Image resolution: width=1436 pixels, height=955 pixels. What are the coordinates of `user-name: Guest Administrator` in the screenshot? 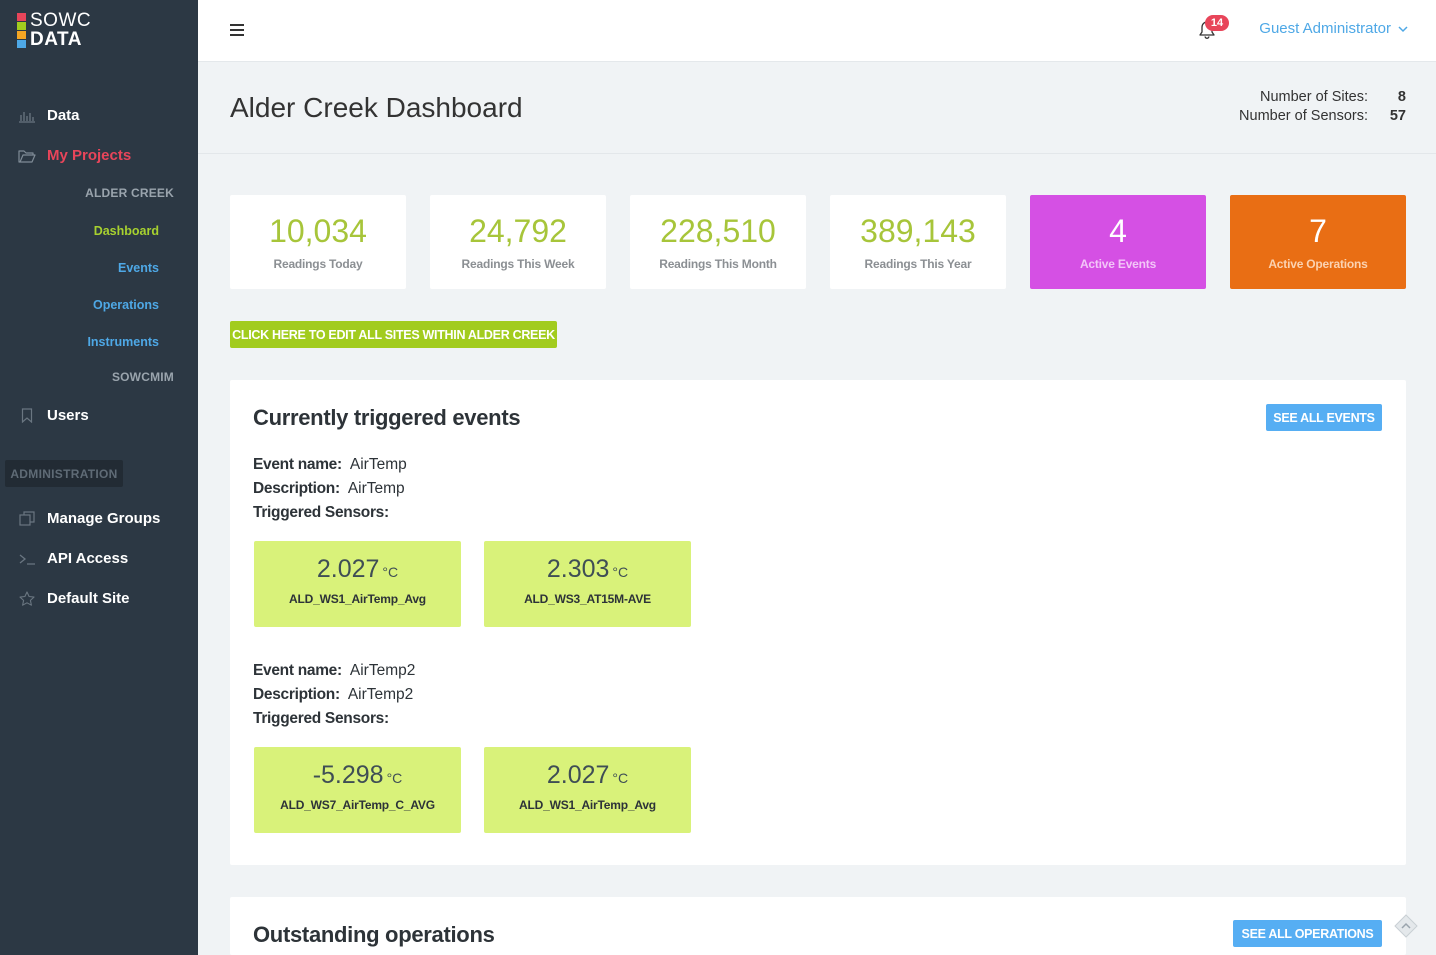 It's located at (1325, 28).